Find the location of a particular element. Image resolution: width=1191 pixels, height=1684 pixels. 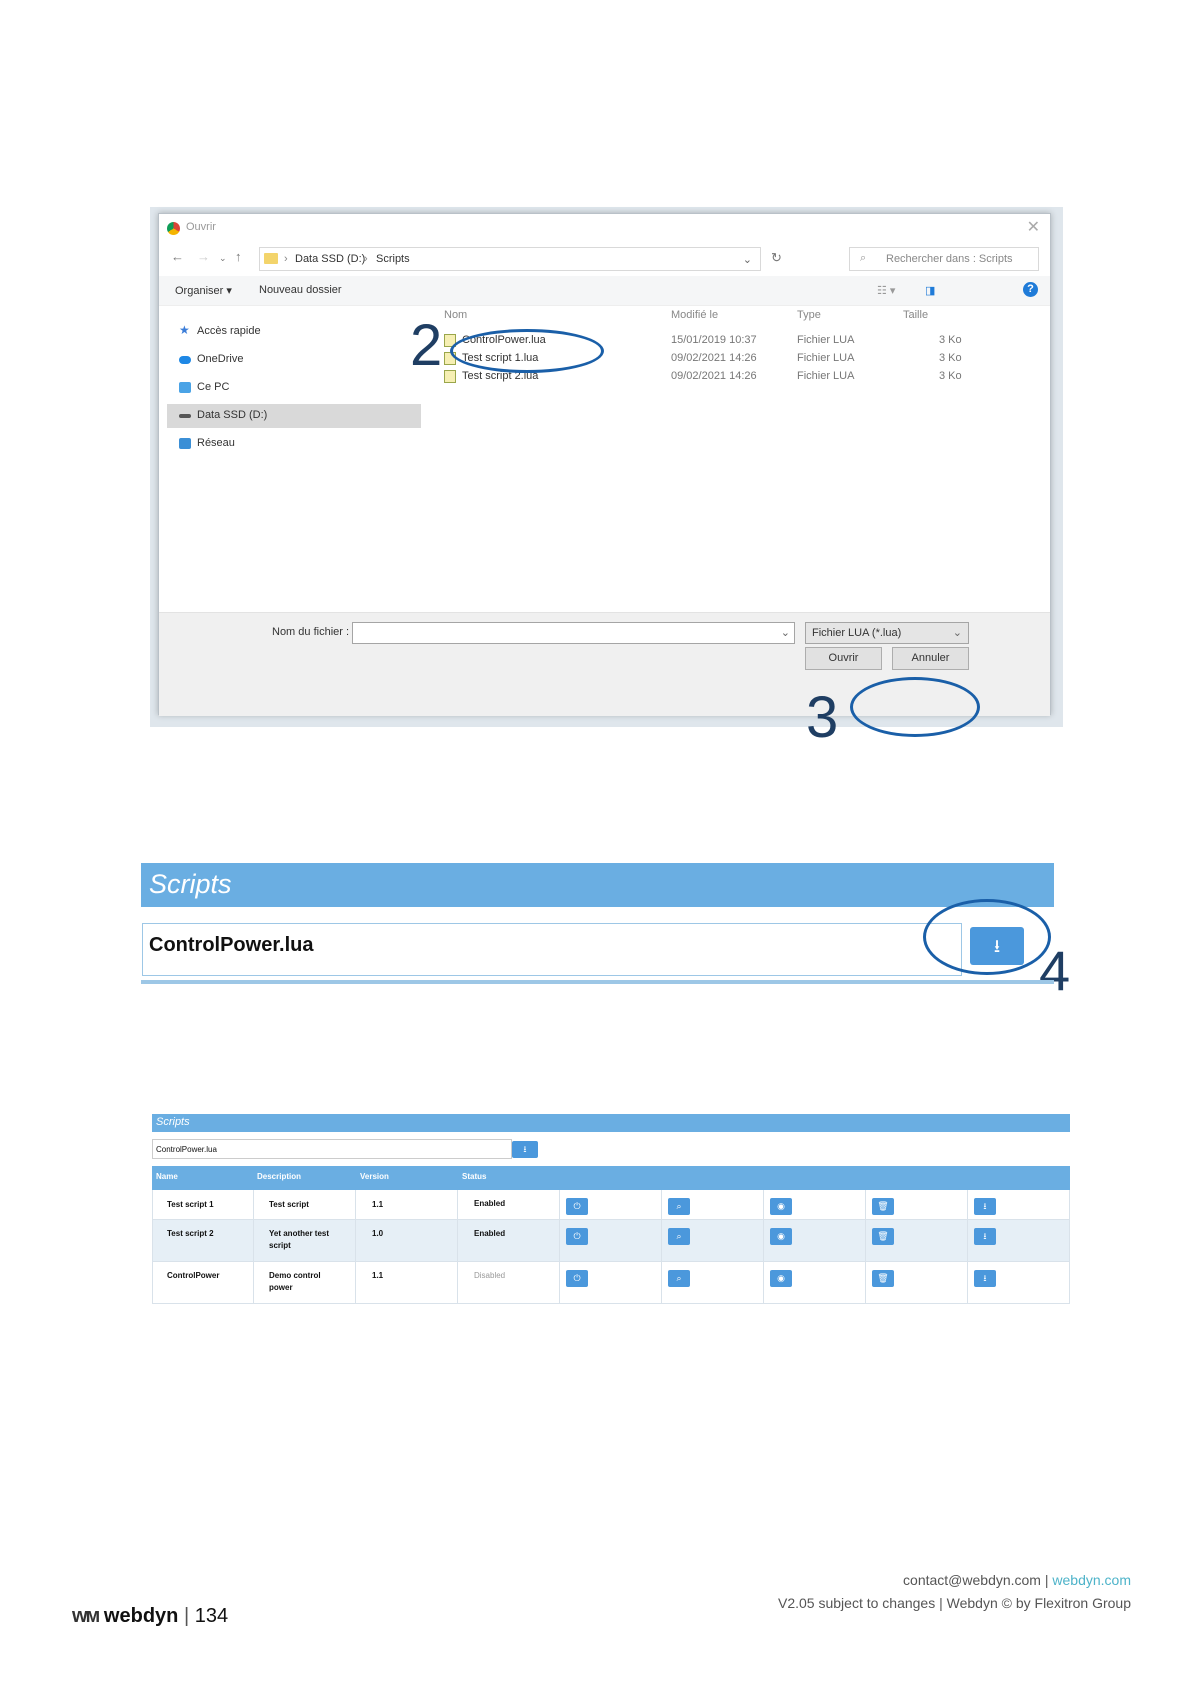

sidebar-item-label: Accès rapide is located at coordinates (229, 331).